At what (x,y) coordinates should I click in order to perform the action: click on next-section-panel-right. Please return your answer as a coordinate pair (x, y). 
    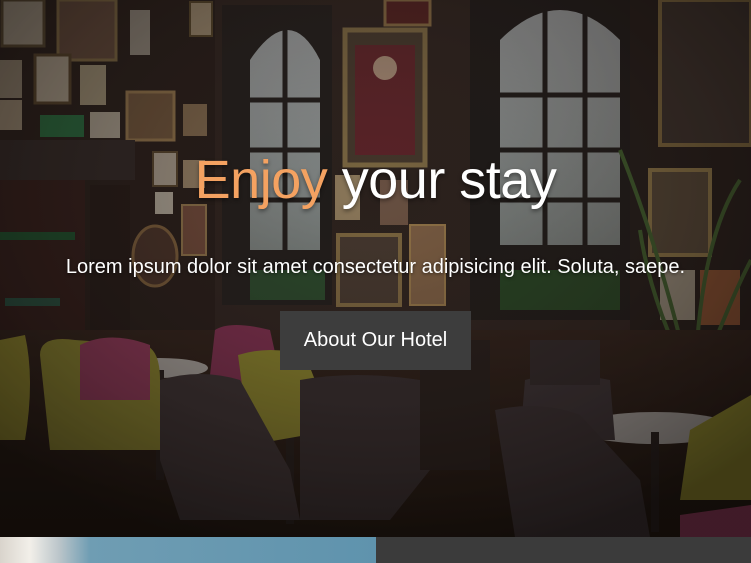
    Looking at the image, I should click on (563, 550).